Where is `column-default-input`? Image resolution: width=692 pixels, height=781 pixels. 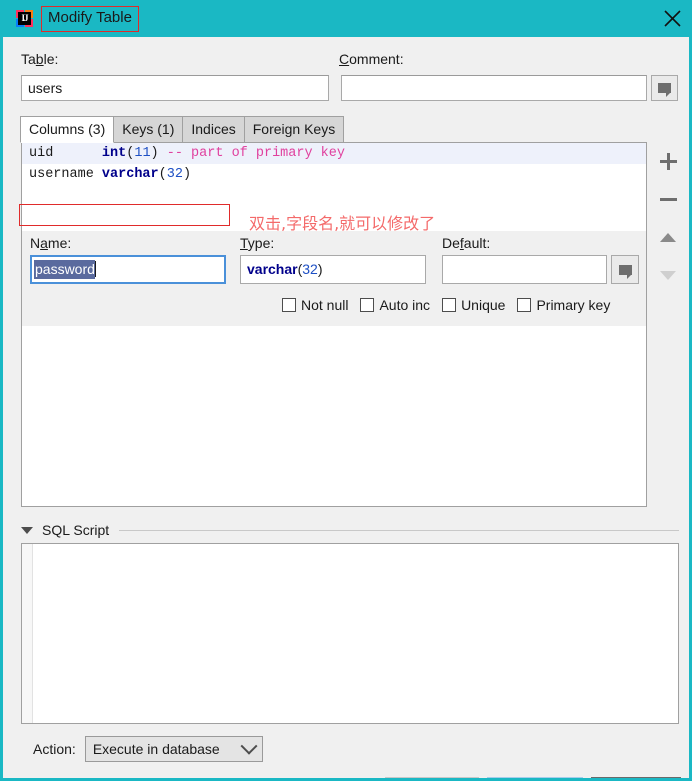 column-default-input is located at coordinates (524, 269).